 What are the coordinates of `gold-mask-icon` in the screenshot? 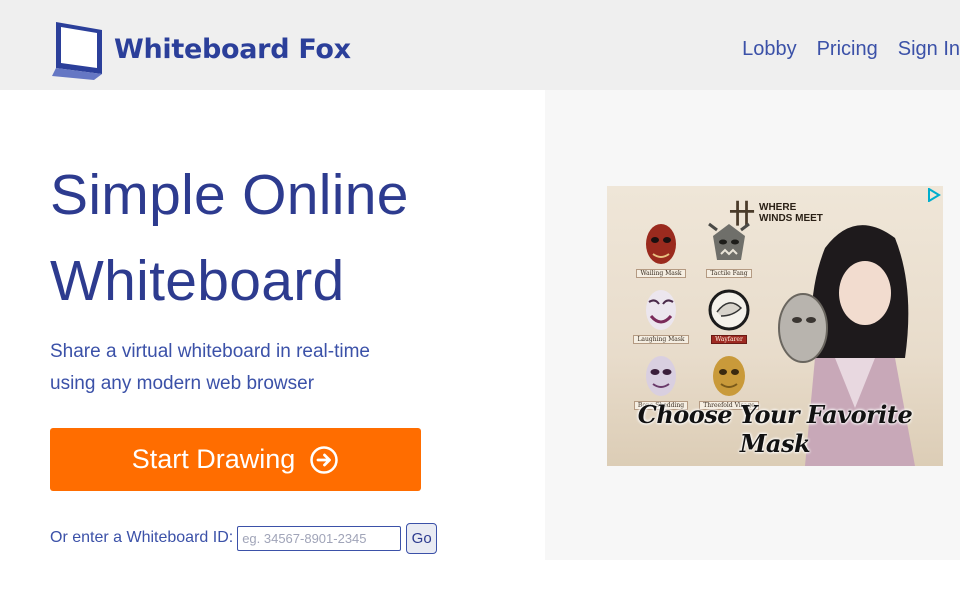 It's located at (729, 376).